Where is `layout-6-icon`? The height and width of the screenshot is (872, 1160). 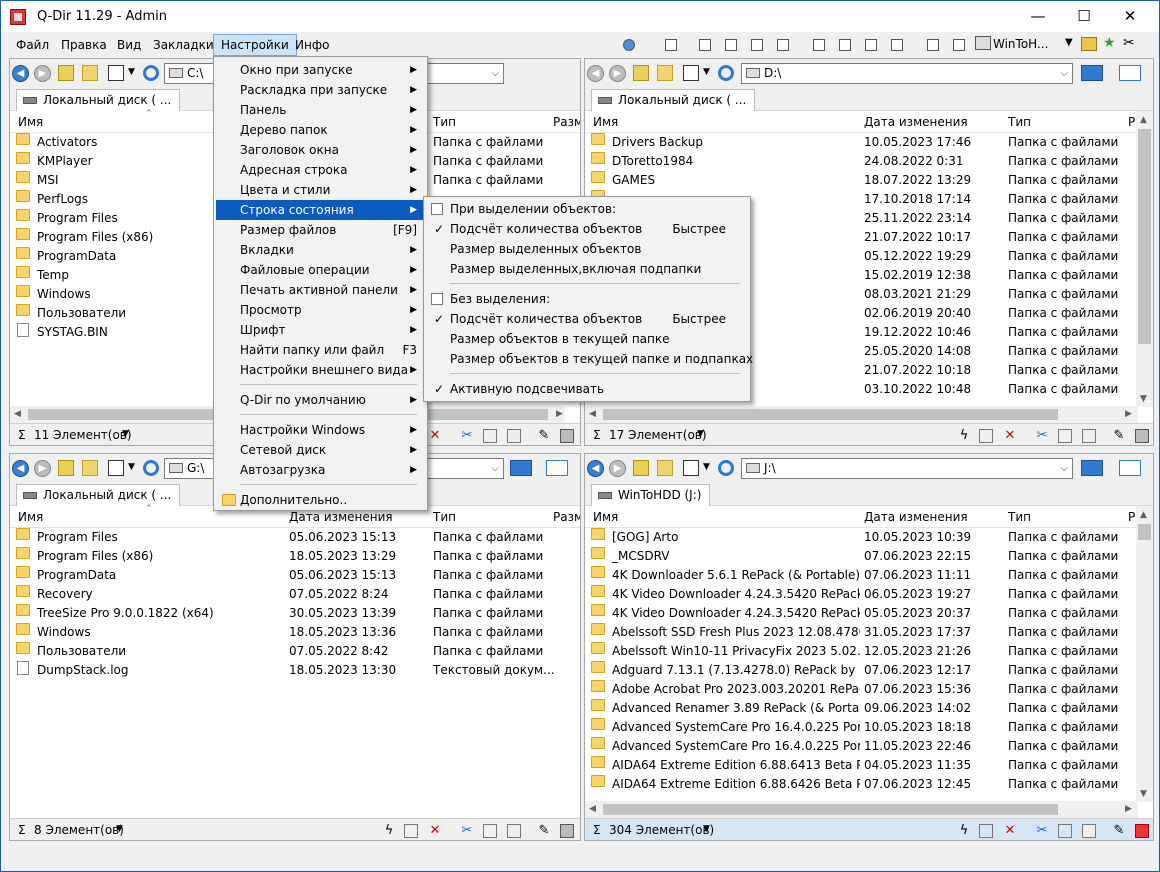 layout-6-icon is located at coordinates (819, 45).